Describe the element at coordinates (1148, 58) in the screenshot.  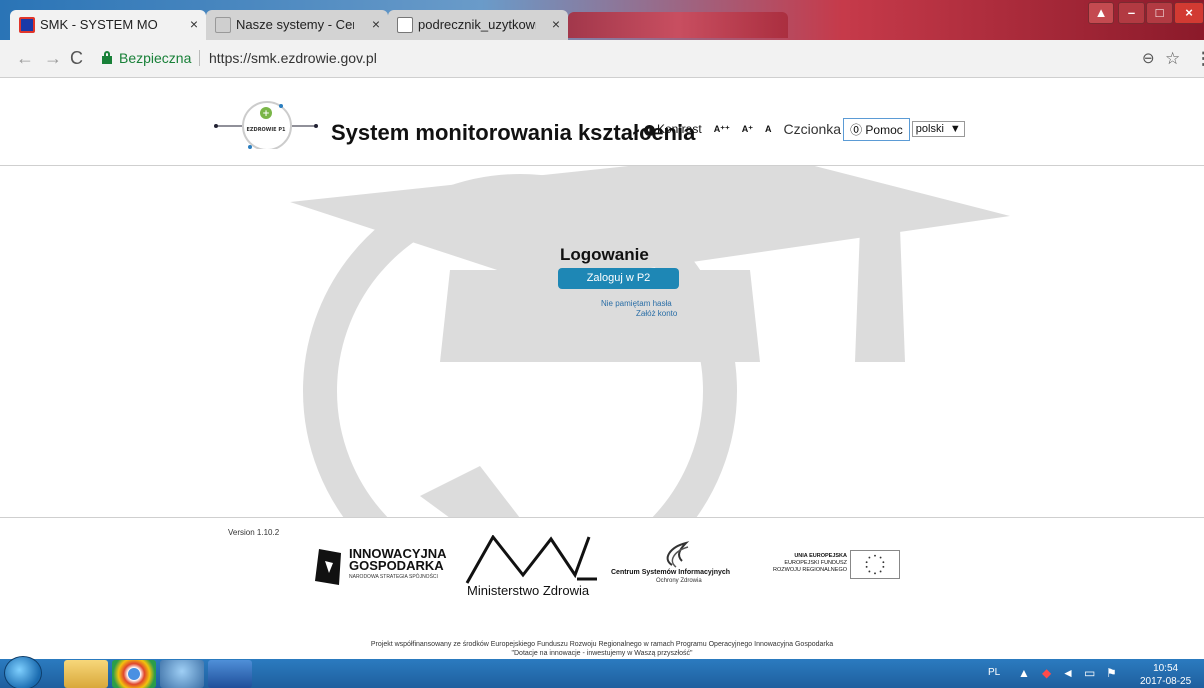
I see `zoom-icon: ⊖` at that location.